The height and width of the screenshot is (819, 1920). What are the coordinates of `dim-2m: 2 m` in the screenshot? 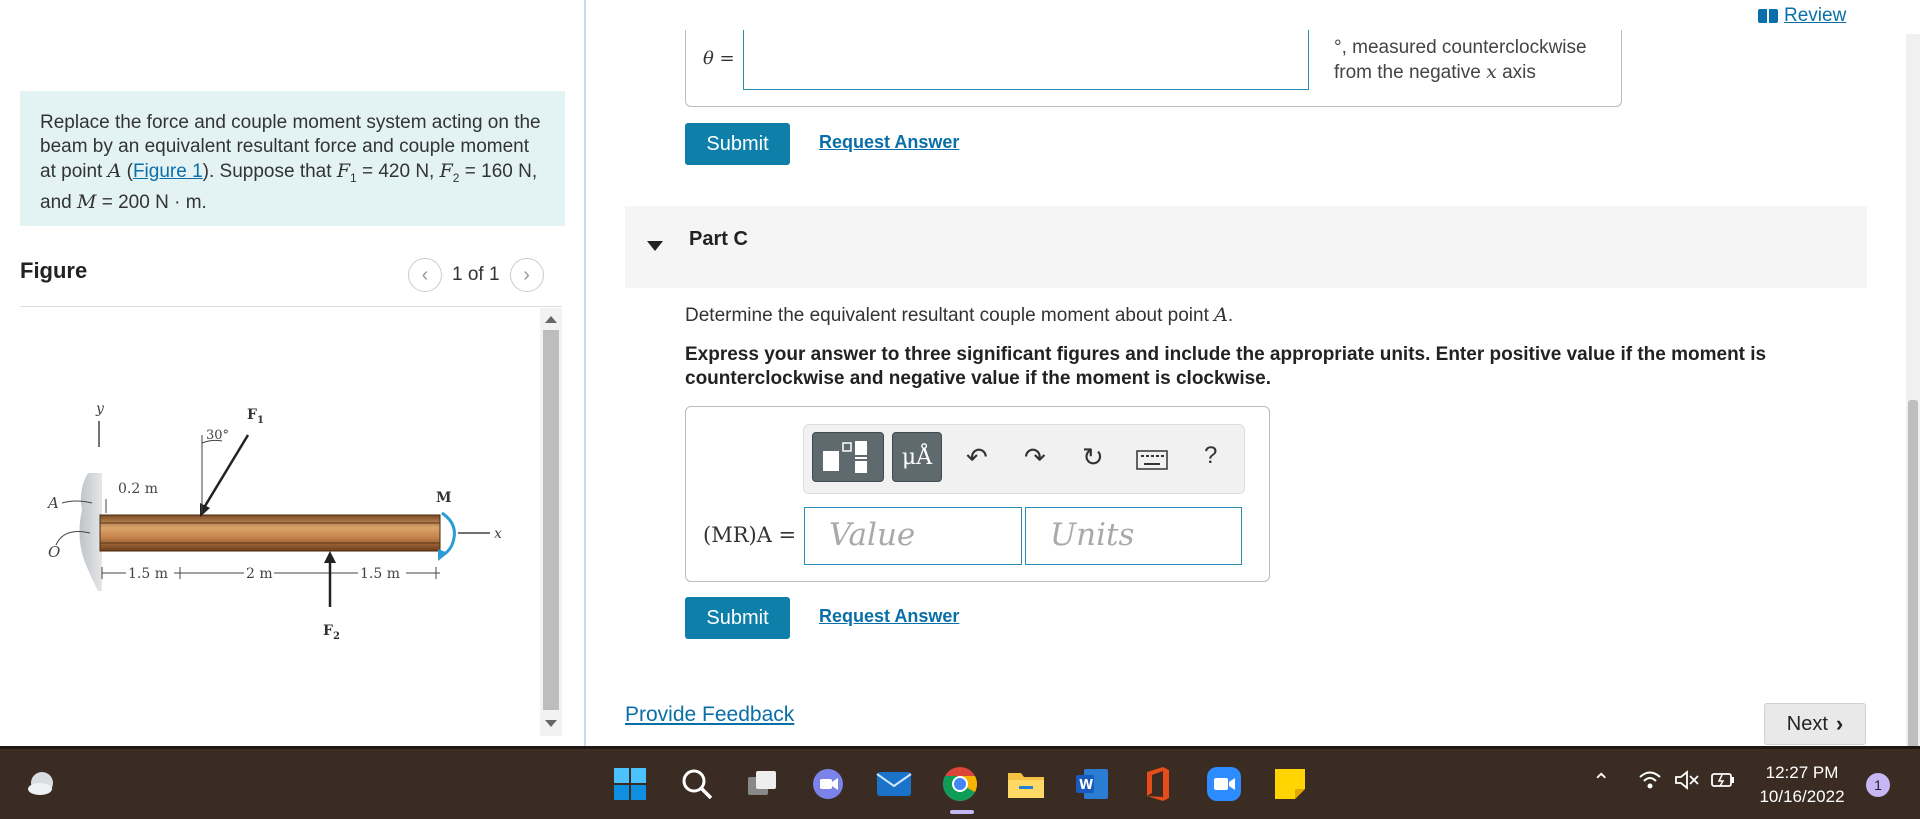 It's located at (259, 574).